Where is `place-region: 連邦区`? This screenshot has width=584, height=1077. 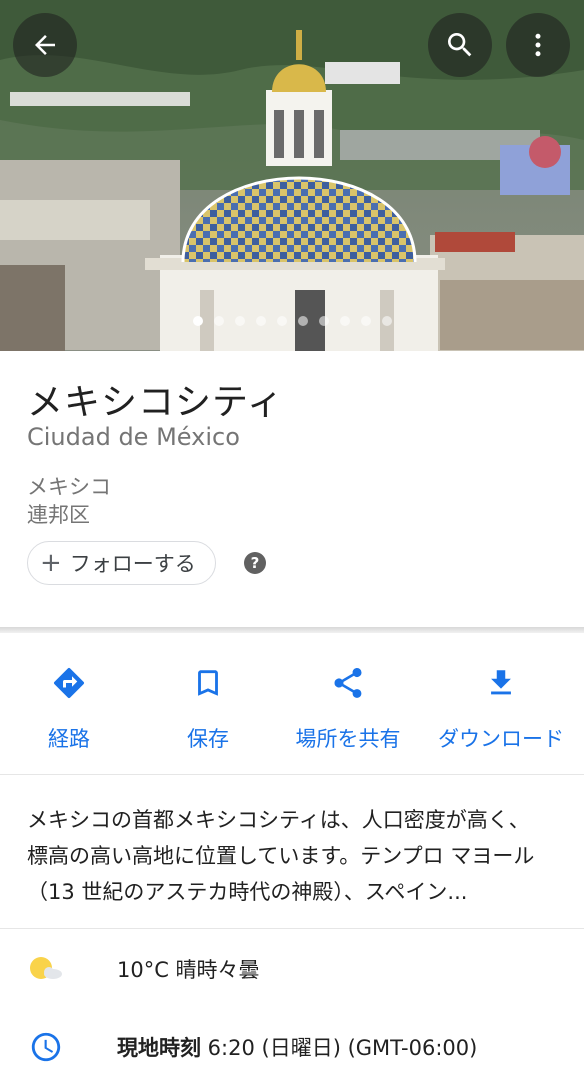 place-region: 連邦区 is located at coordinates (58, 515).